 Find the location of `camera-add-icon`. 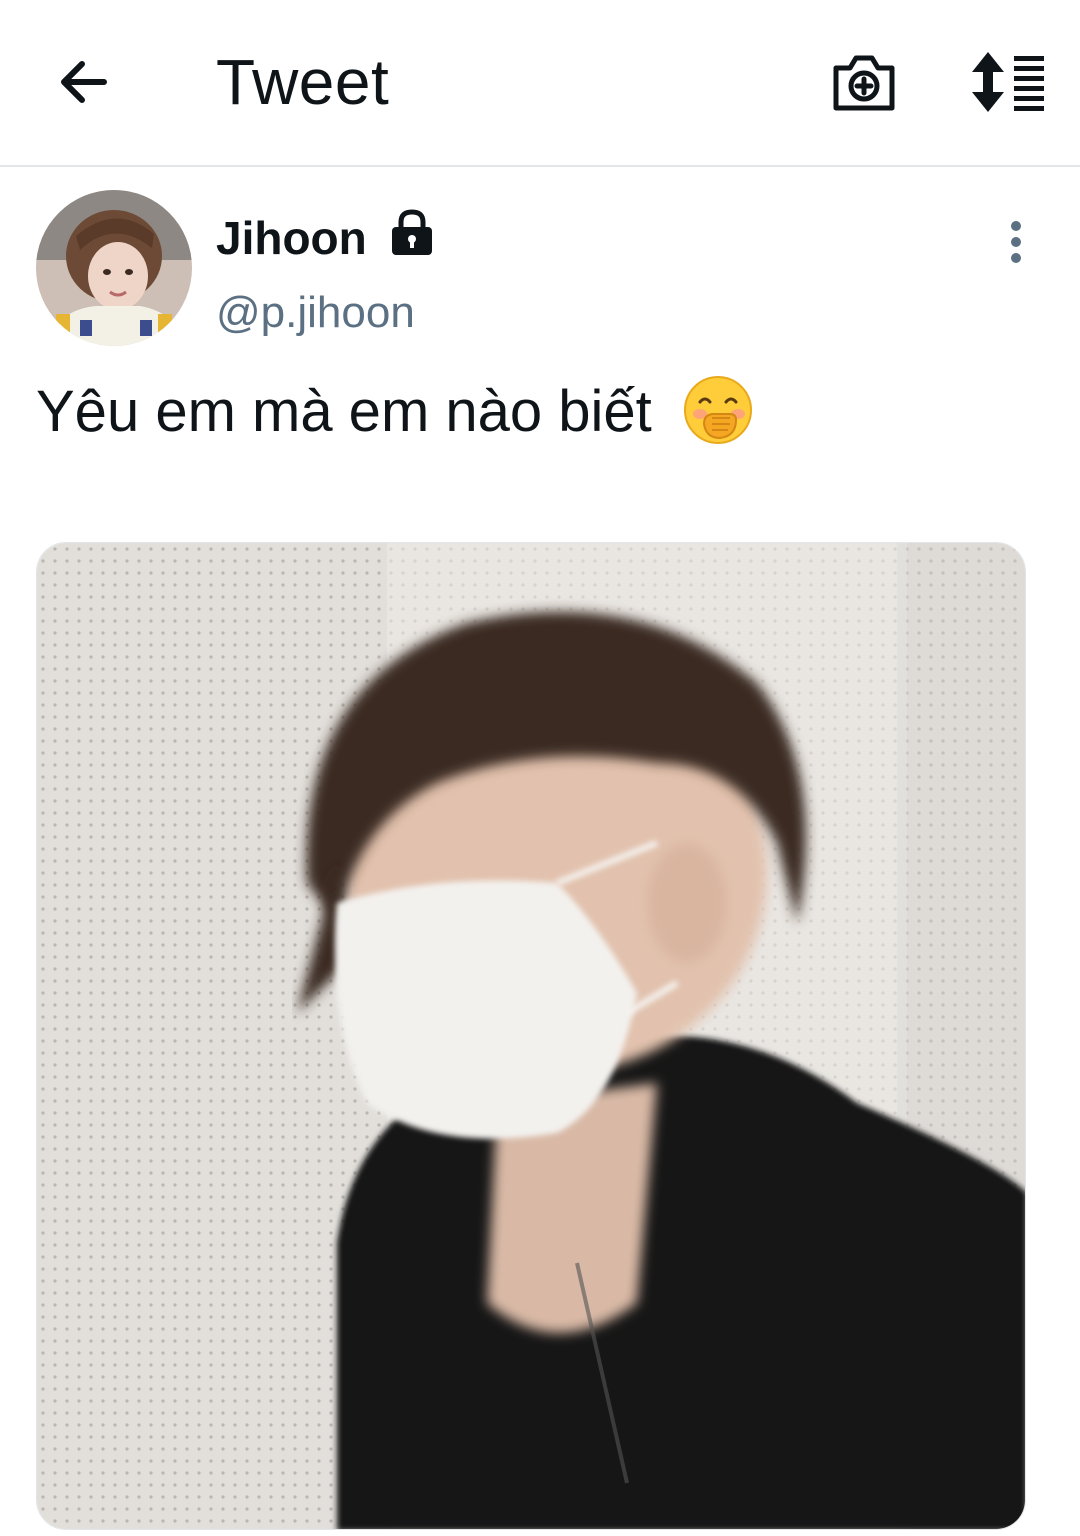

camera-add-icon is located at coordinates (864, 83).